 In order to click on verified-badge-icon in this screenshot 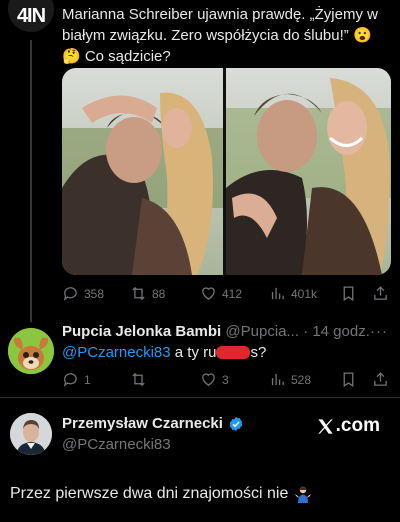, I will do `click(236, 423)`.